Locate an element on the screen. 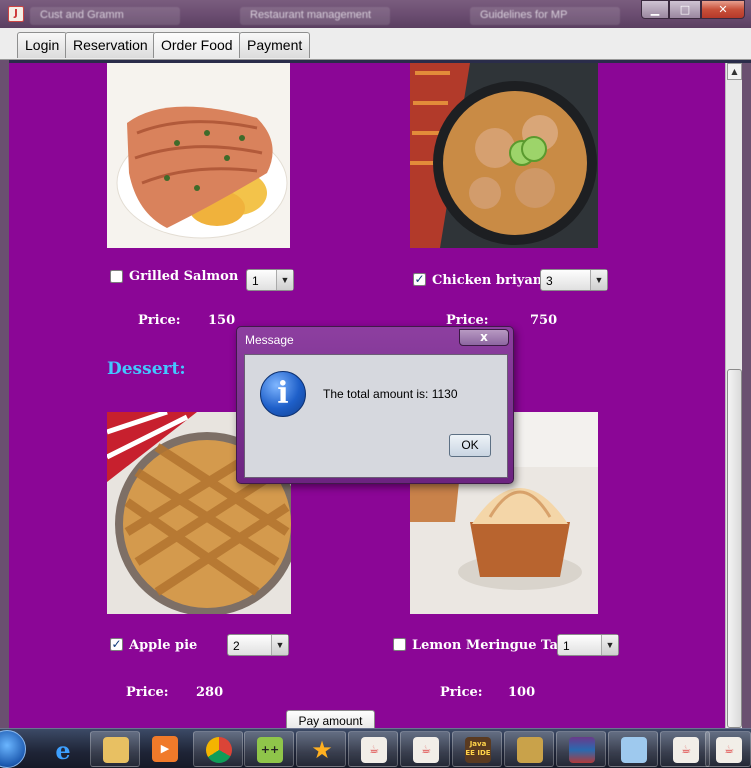 The width and height of the screenshot is (751, 768). notepad-plus-icon: ++ is located at coordinates (270, 750).